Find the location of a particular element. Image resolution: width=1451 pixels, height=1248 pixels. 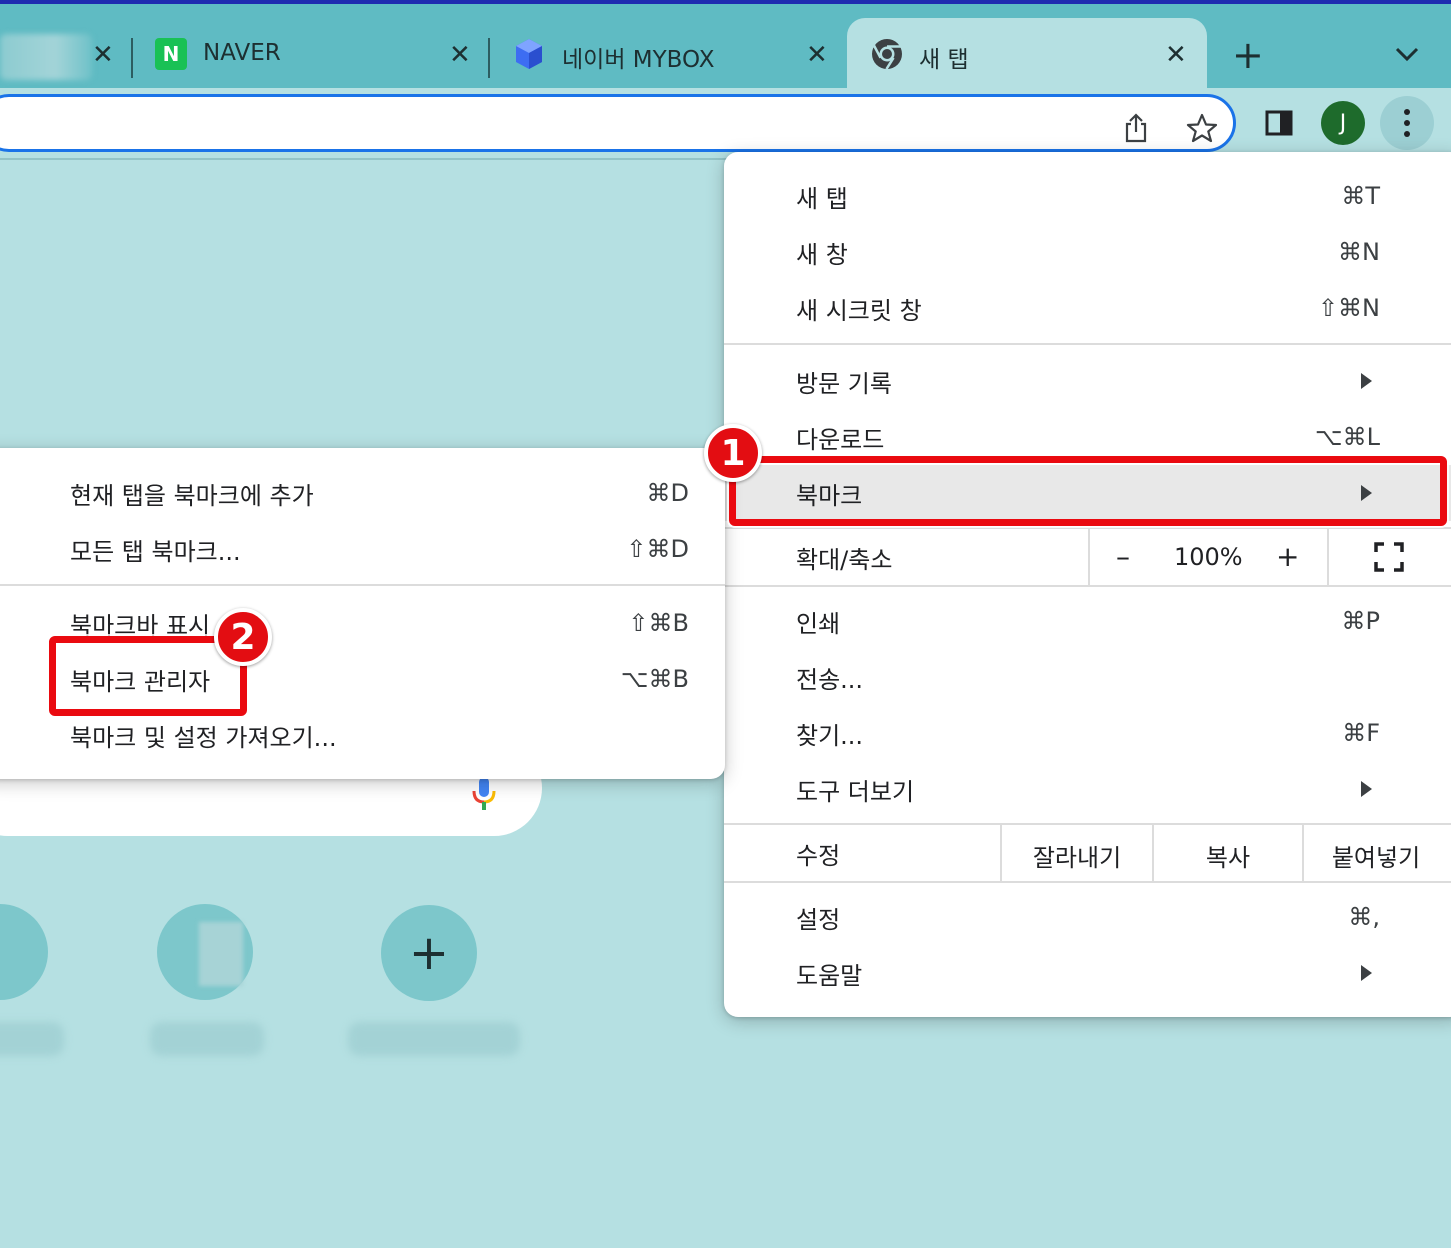

tab-new-tab-close-icon: ✕ is located at coordinates (1176, 55).